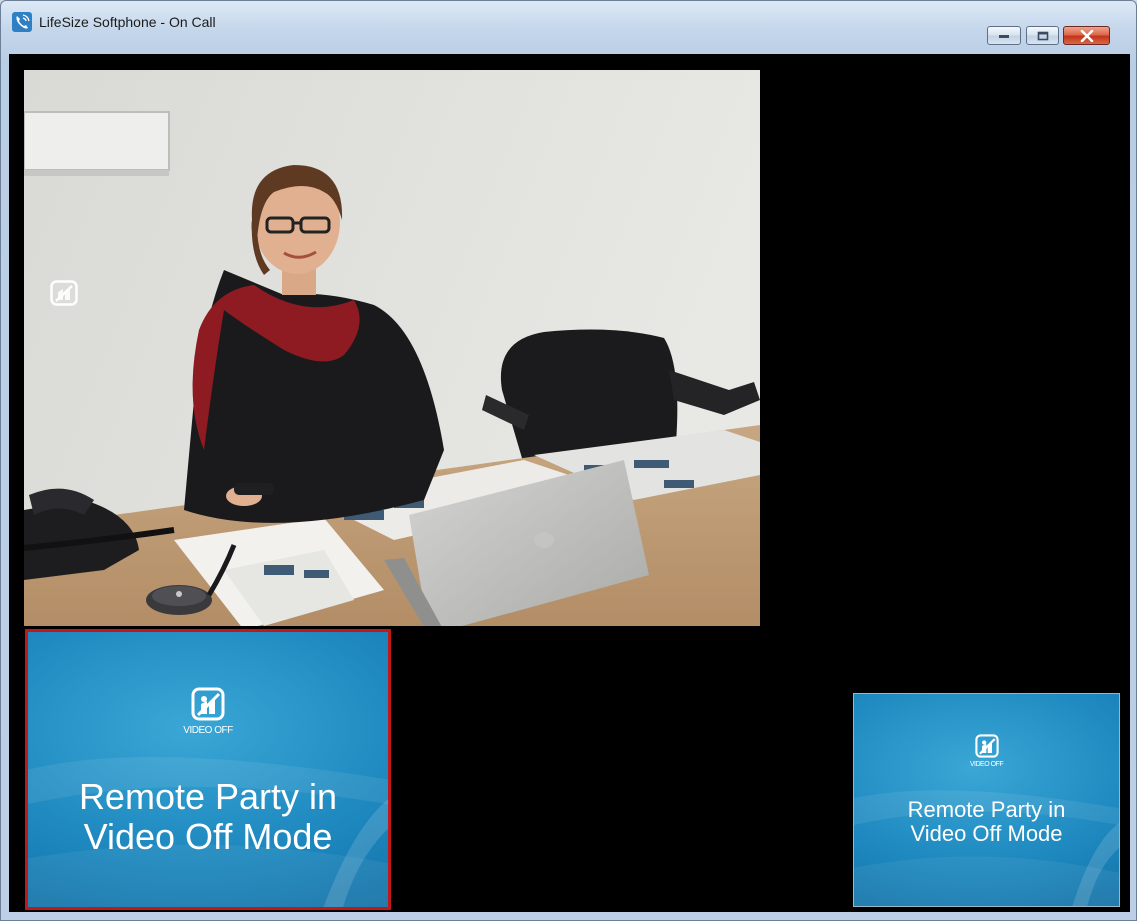 This screenshot has width=1137, height=921. Describe the element at coordinates (568, 27) in the screenshot. I see `title-bar: LifeSize Softphone - On Call` at that location.